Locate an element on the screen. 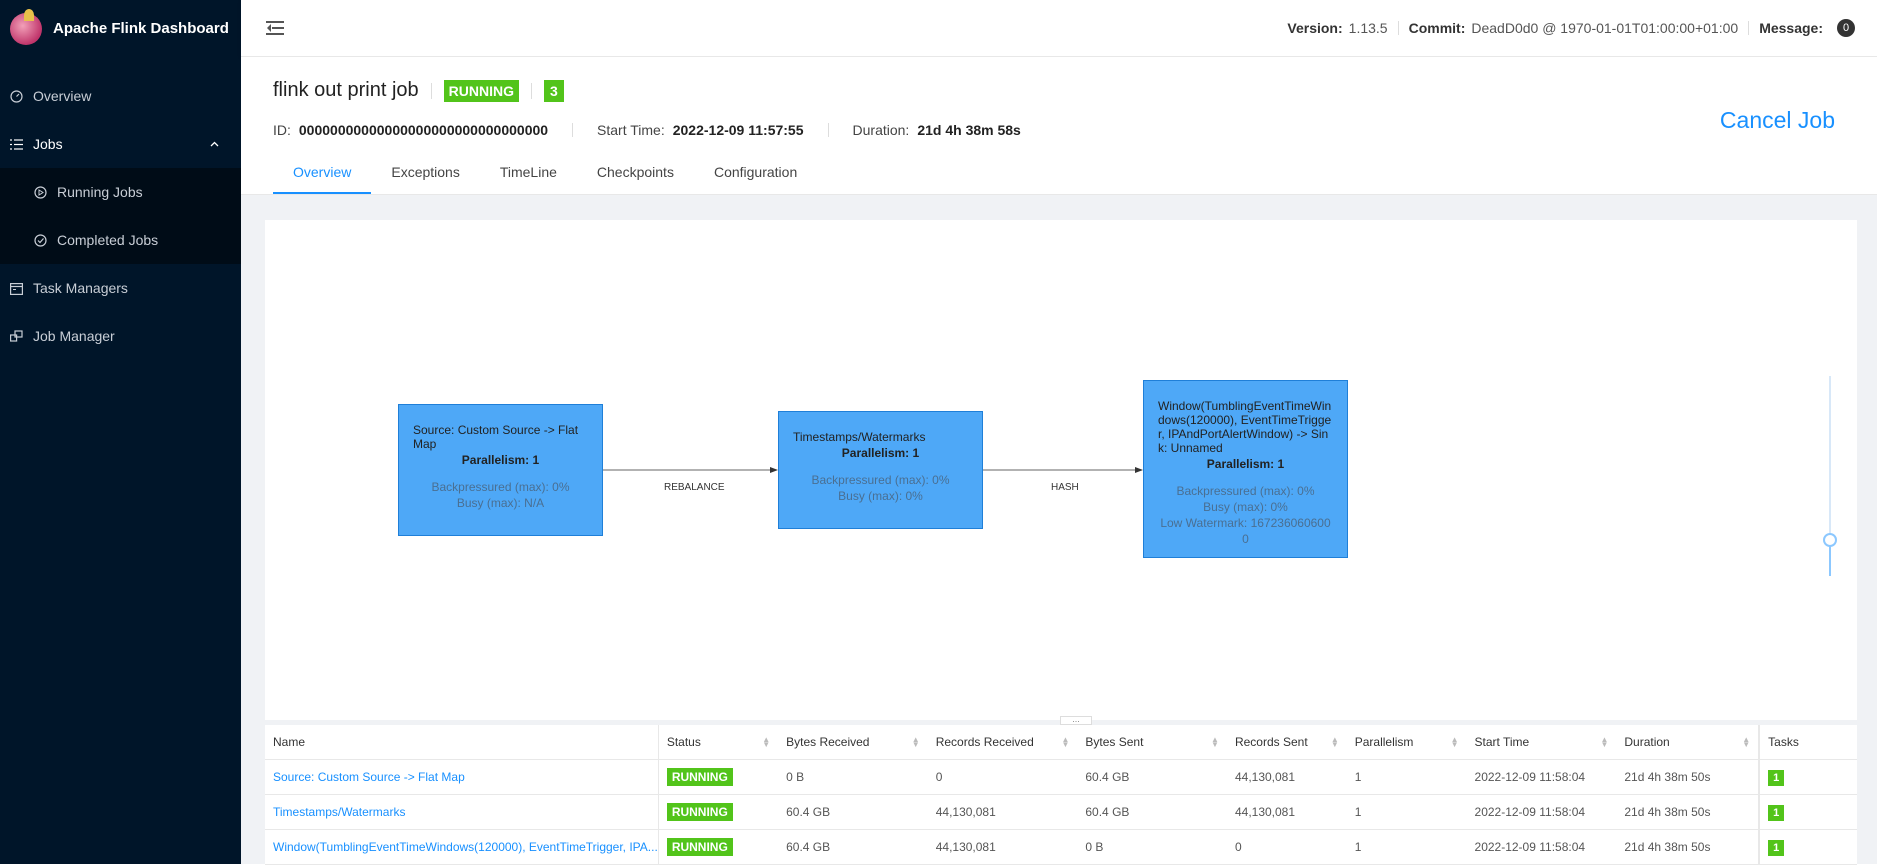 Image resolution: width=1877 pixels, height=865 pixels. col-header-duration: Duration ▲ ▼ is located at coordinates (1688, 742).